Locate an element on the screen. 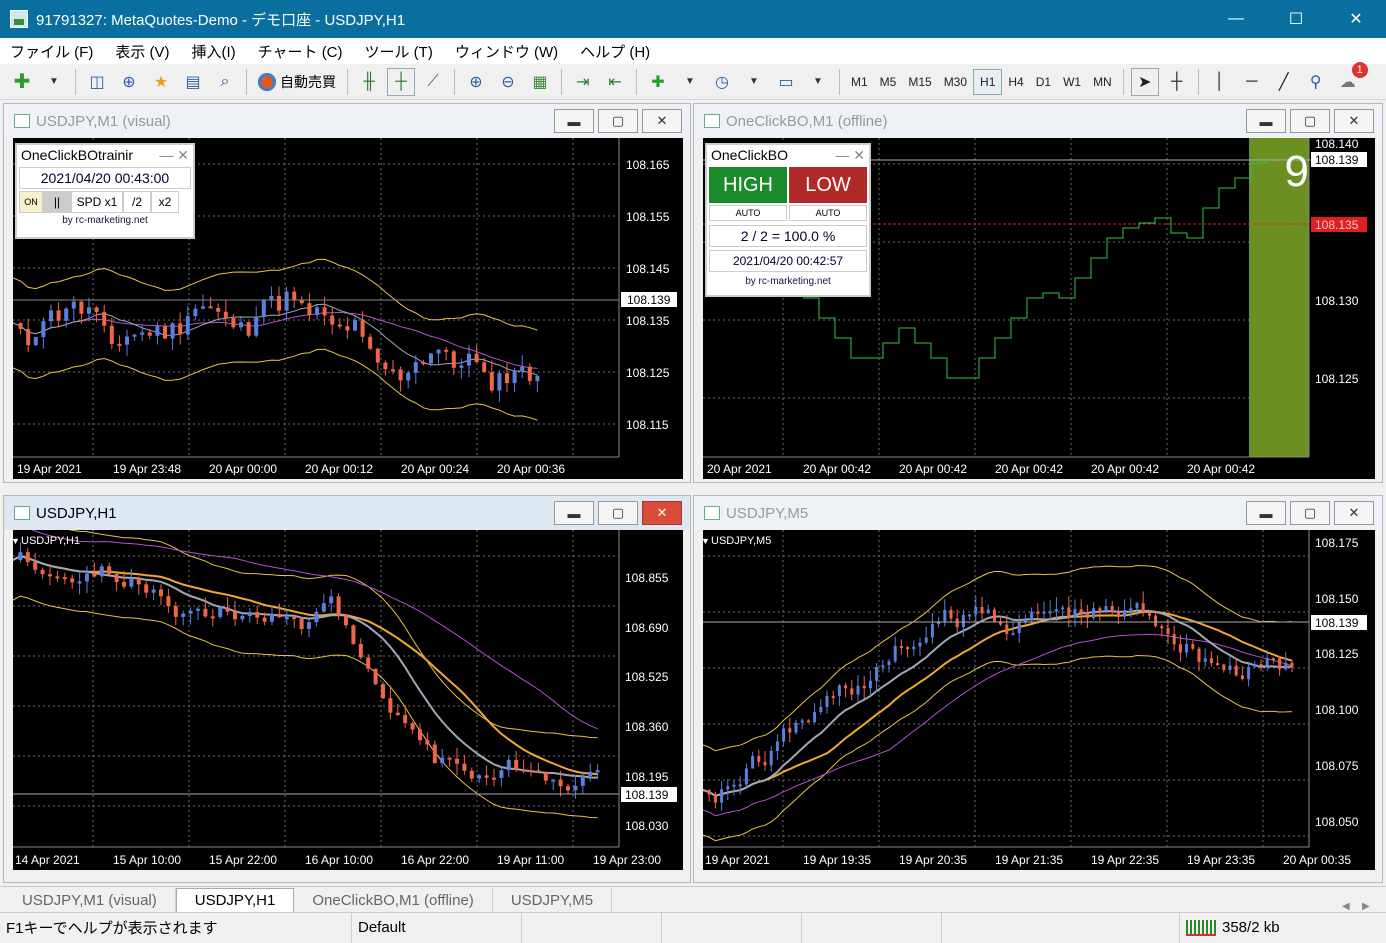  crosshair-icon: ┼ is located at coordinates (1177, 82).